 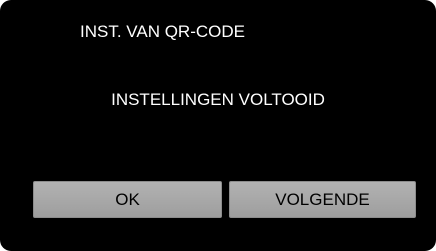 I want to click on next-button: VOLGENDE, so click(x=322, y=199).